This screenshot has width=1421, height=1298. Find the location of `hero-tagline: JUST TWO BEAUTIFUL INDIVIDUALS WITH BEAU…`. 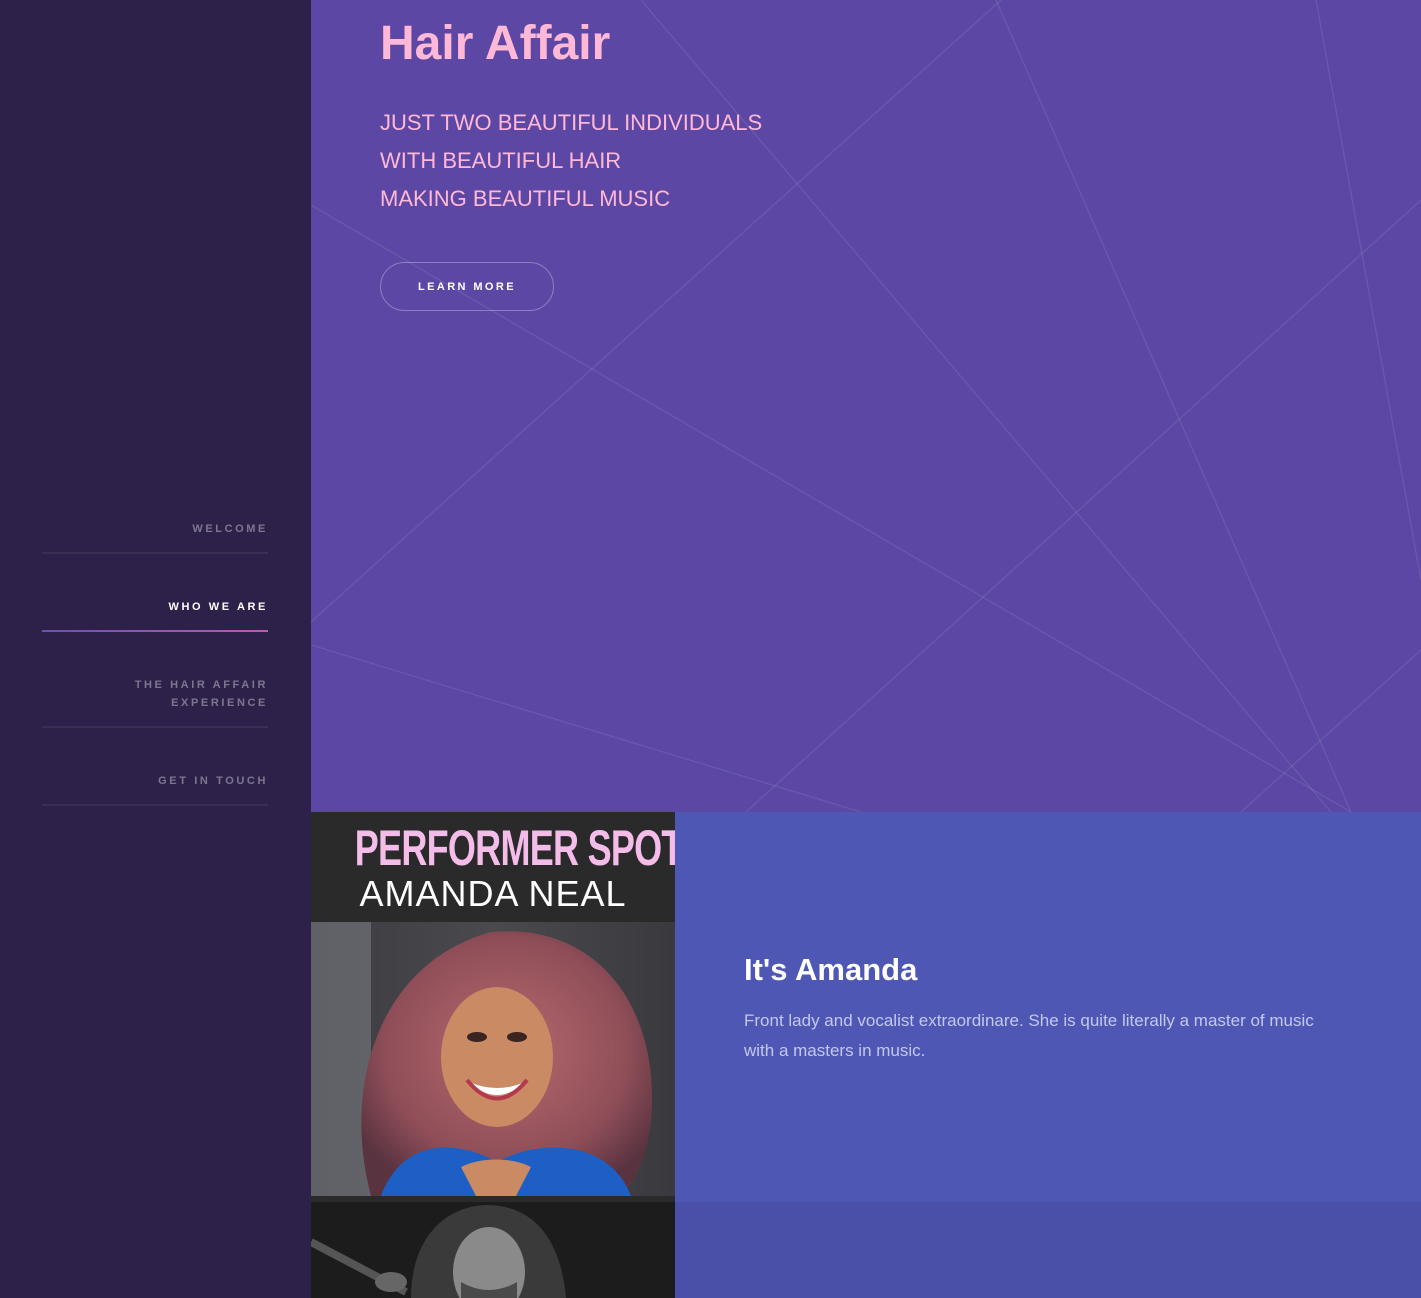

hero-tagline: JUST TWO BEAUTIFUL INDIVIDUALS WITH BEAU… is located at coordinates (571, 161).